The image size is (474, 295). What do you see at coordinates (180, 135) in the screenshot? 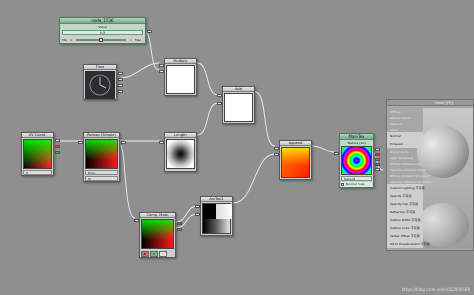
I see `length-node-title: Length` at bounding box center [180, 135].